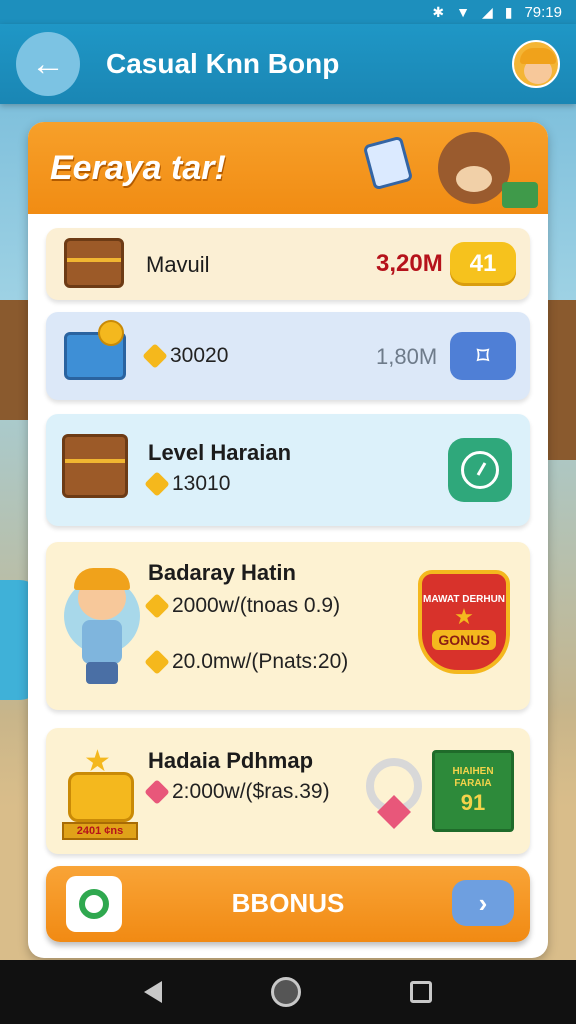  Describe the element at coordinates (508, 11) in the screenshot. I see `battery-icon: ▮` at that location.